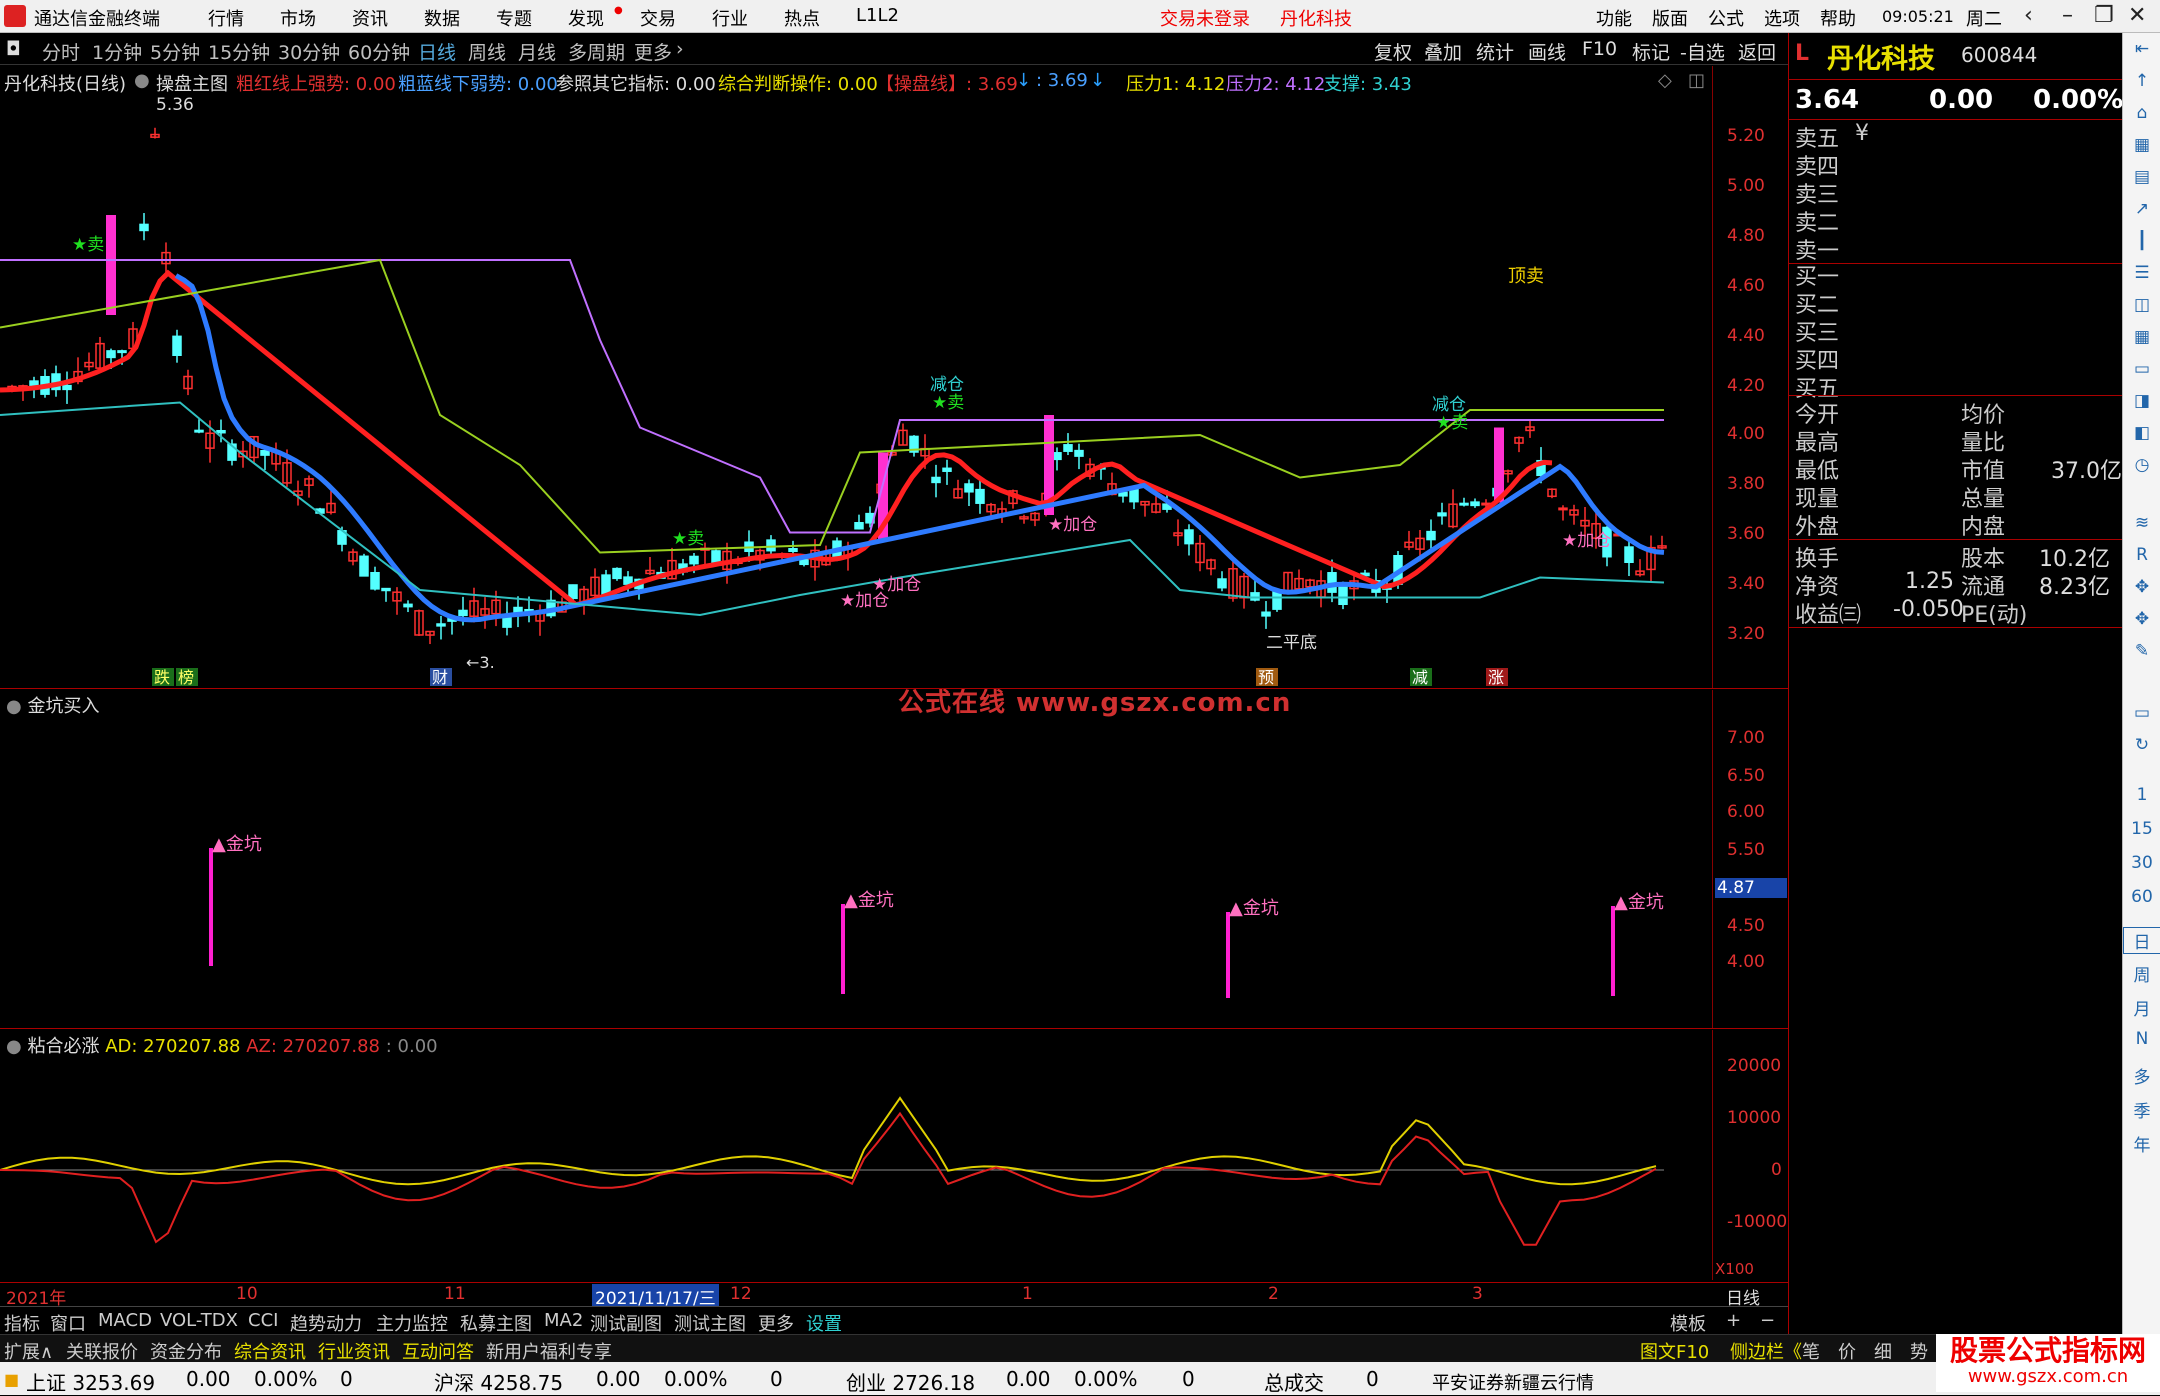 This screenshot has height=1396, width=2160. What do you see at coordinates (1393, 51) in the screenshot?
I see `btn-fuquan: 复权` at bounding box center [1393, 51].